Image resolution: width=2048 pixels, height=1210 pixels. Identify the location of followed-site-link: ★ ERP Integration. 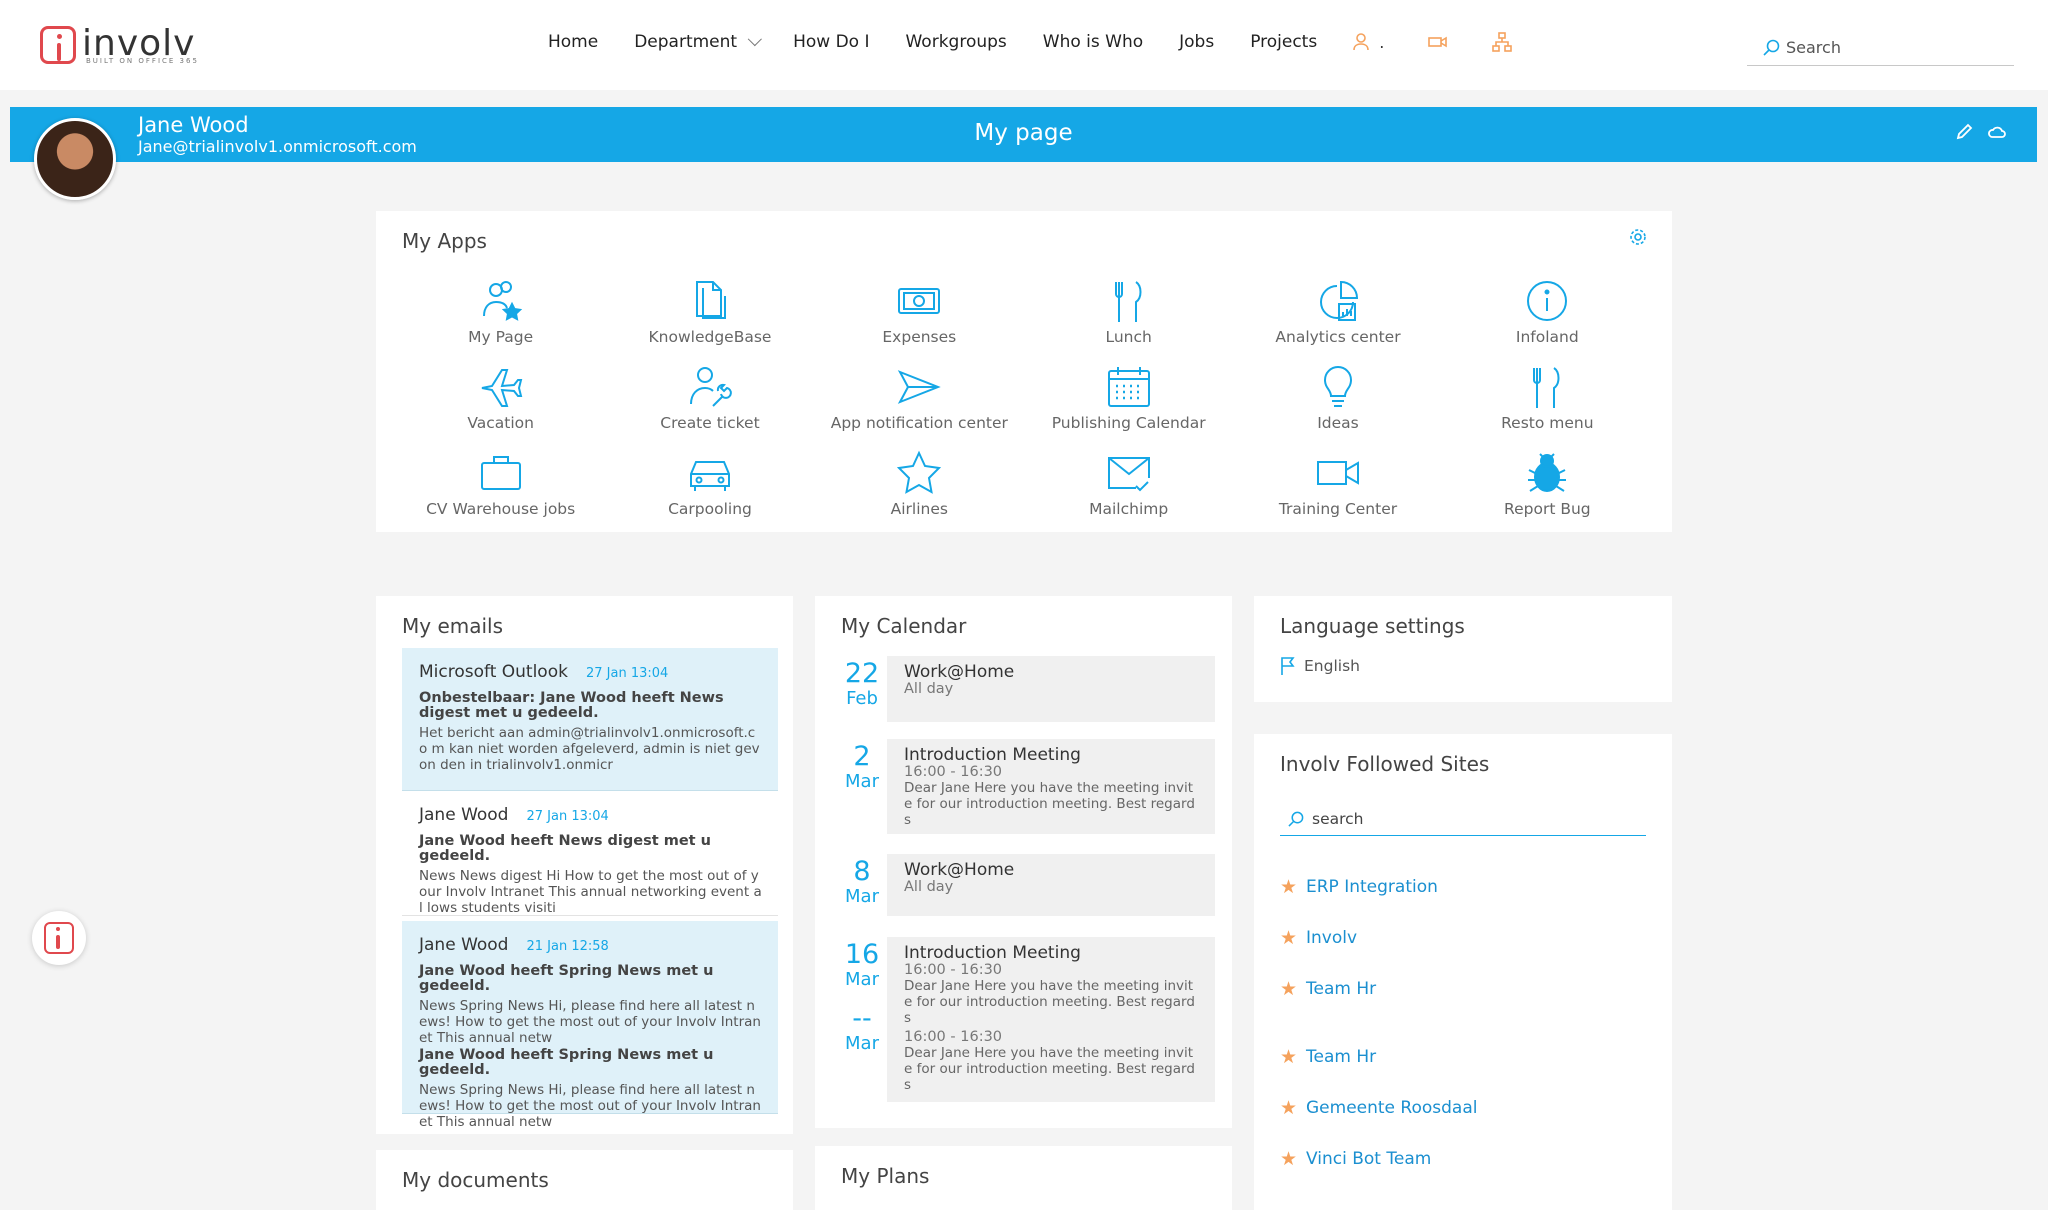
(1359, 887).